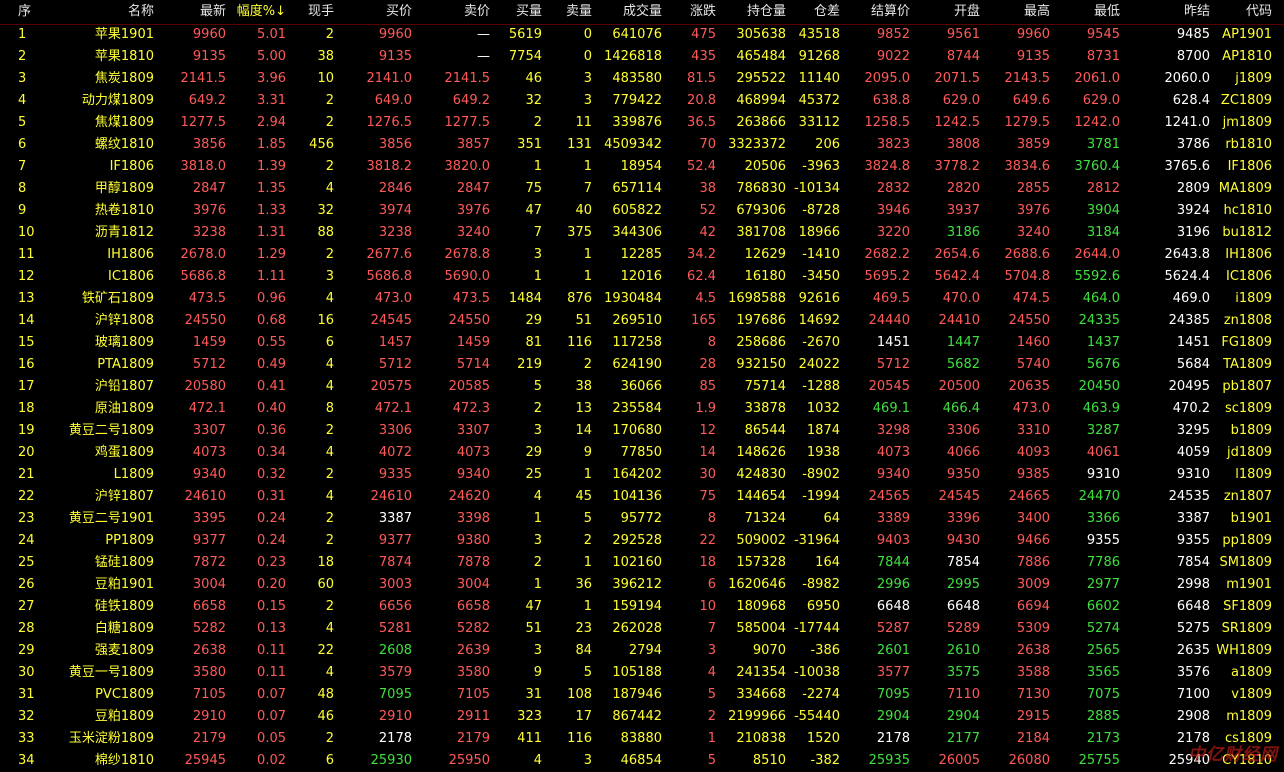  I want to click on cell-bid_qty: 411, so click(518, 739).